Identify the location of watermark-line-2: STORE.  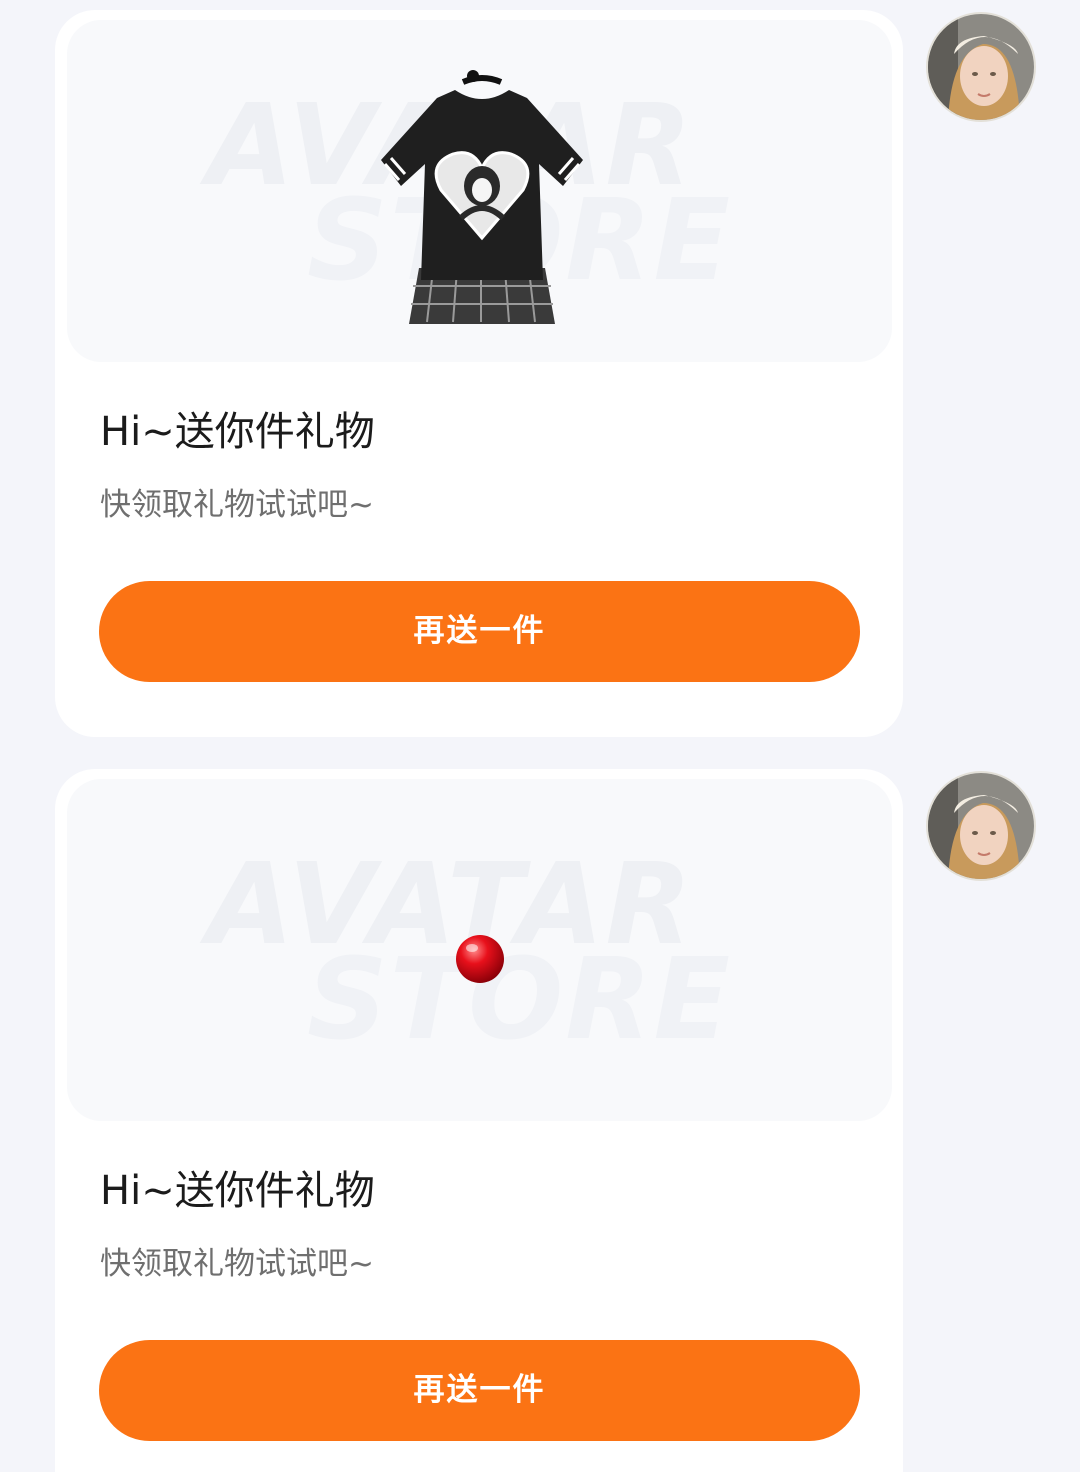
(520, 1000).